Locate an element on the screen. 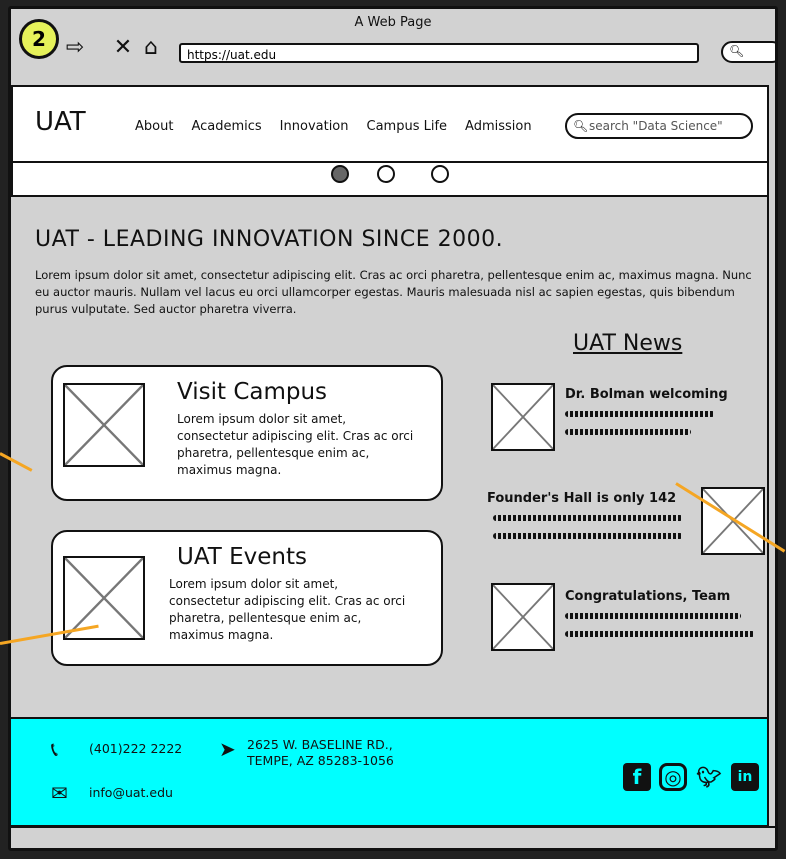  news-title: Dr. Bolman welcoming is located at coordinates (646, 394).